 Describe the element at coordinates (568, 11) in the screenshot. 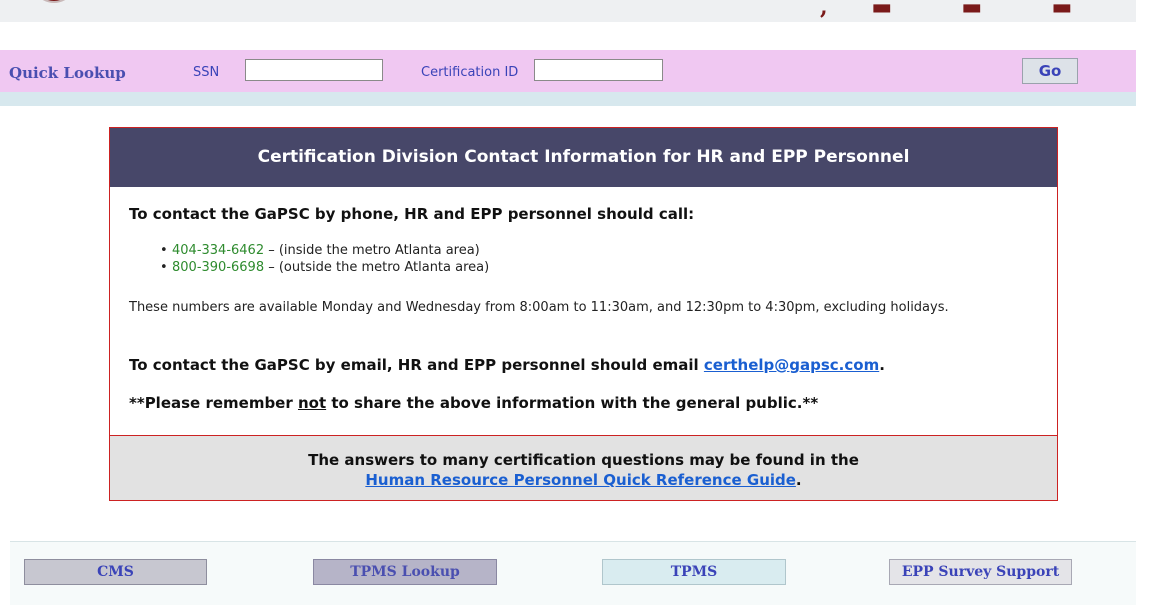

I see `site-header: , ▬ ▬ ▬` at that location.